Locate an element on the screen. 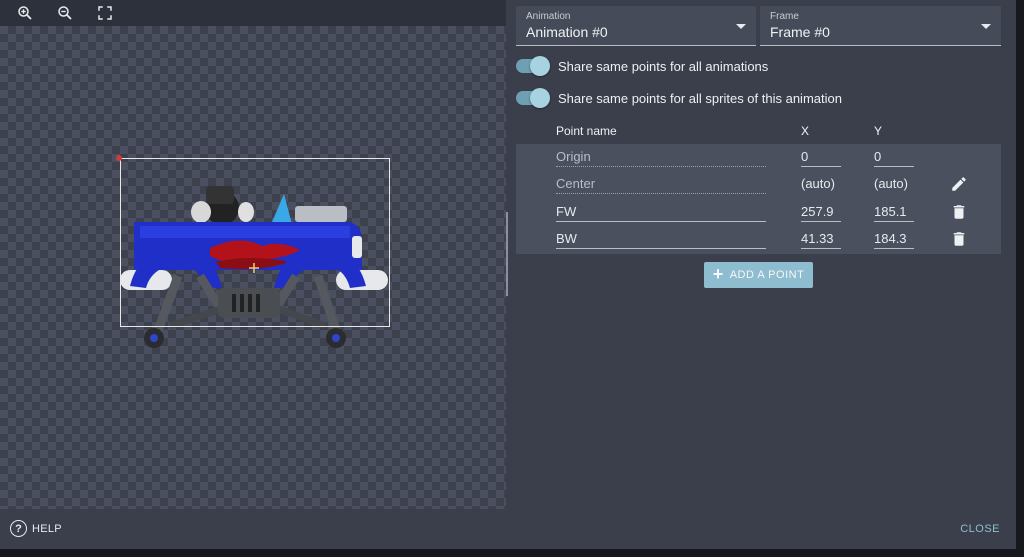 This screenshot has width=1024, height=557. add-point-label: ADD A POINT is located at coordinates (767, 275).